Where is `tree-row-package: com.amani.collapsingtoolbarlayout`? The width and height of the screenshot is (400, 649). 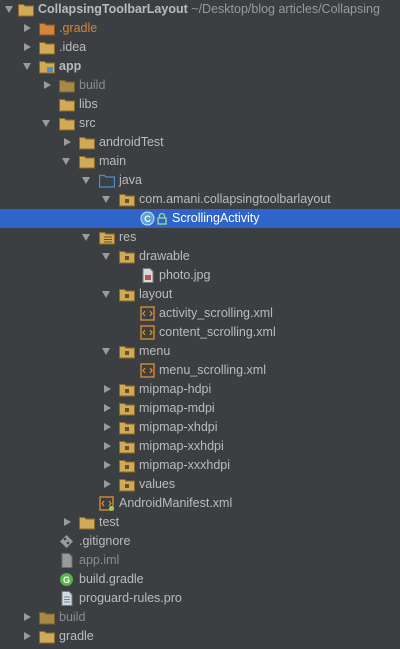
tree-row-package: com.amani.collapsingtoolbarlayout is located at coordinates (200, 199).